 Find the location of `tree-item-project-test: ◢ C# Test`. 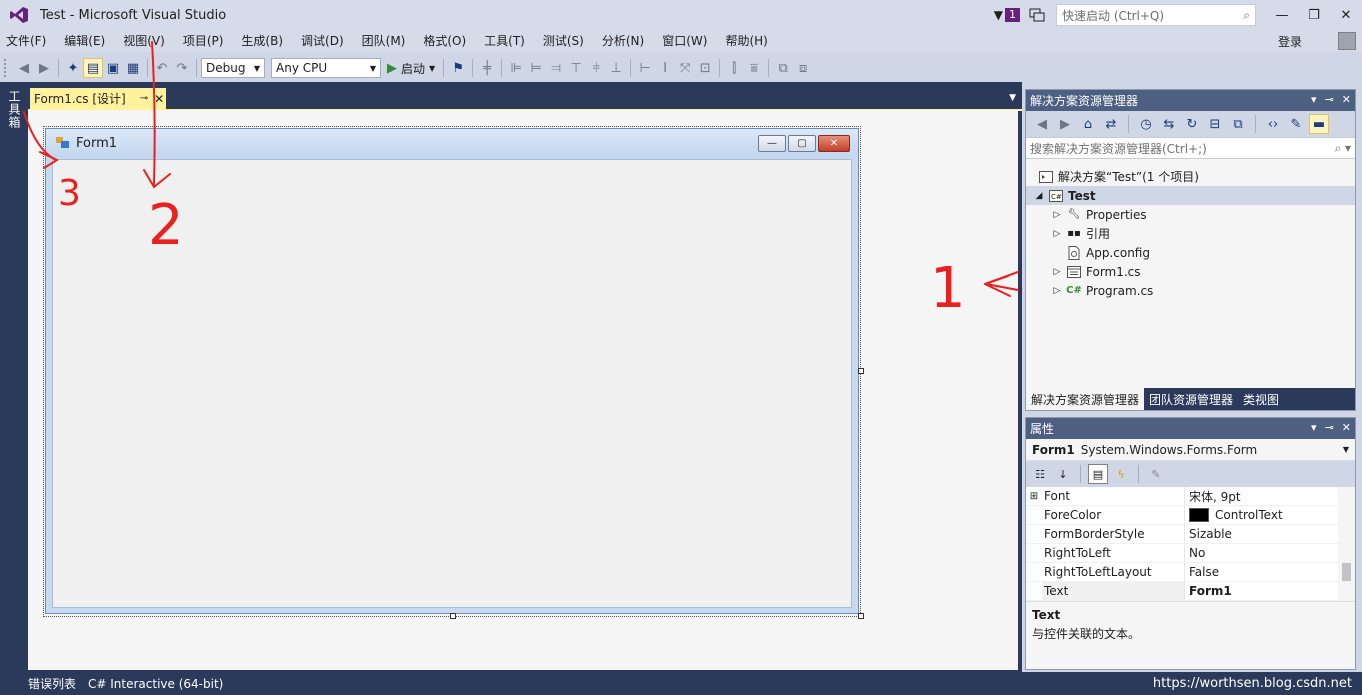

tree-item-project-test: ◢ C# Test is located at coordinates (1190, 195).